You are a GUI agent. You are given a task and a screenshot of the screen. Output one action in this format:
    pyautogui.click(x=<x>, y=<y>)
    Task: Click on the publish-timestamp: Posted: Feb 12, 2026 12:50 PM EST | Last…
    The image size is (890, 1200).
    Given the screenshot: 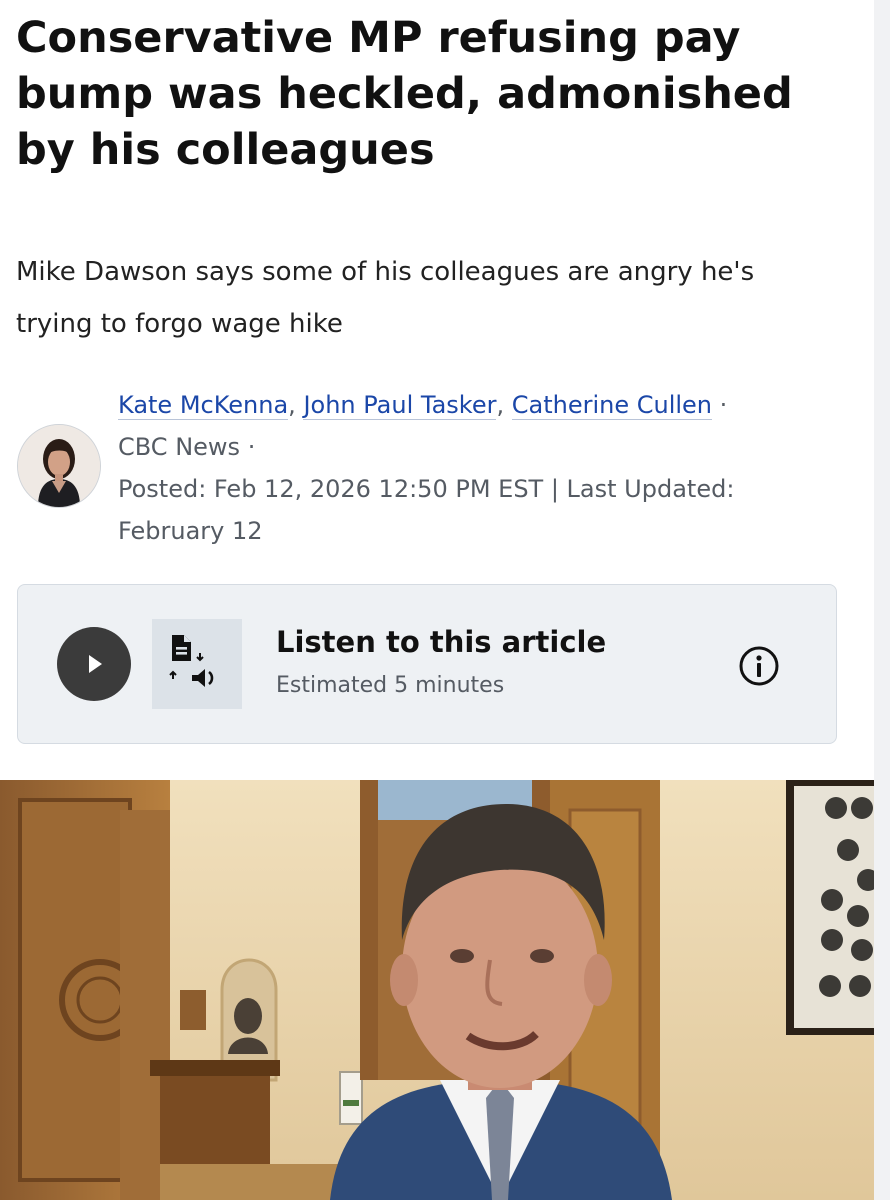 What is the action you would take?
    pyautogui.click(x=426, y=510)
    